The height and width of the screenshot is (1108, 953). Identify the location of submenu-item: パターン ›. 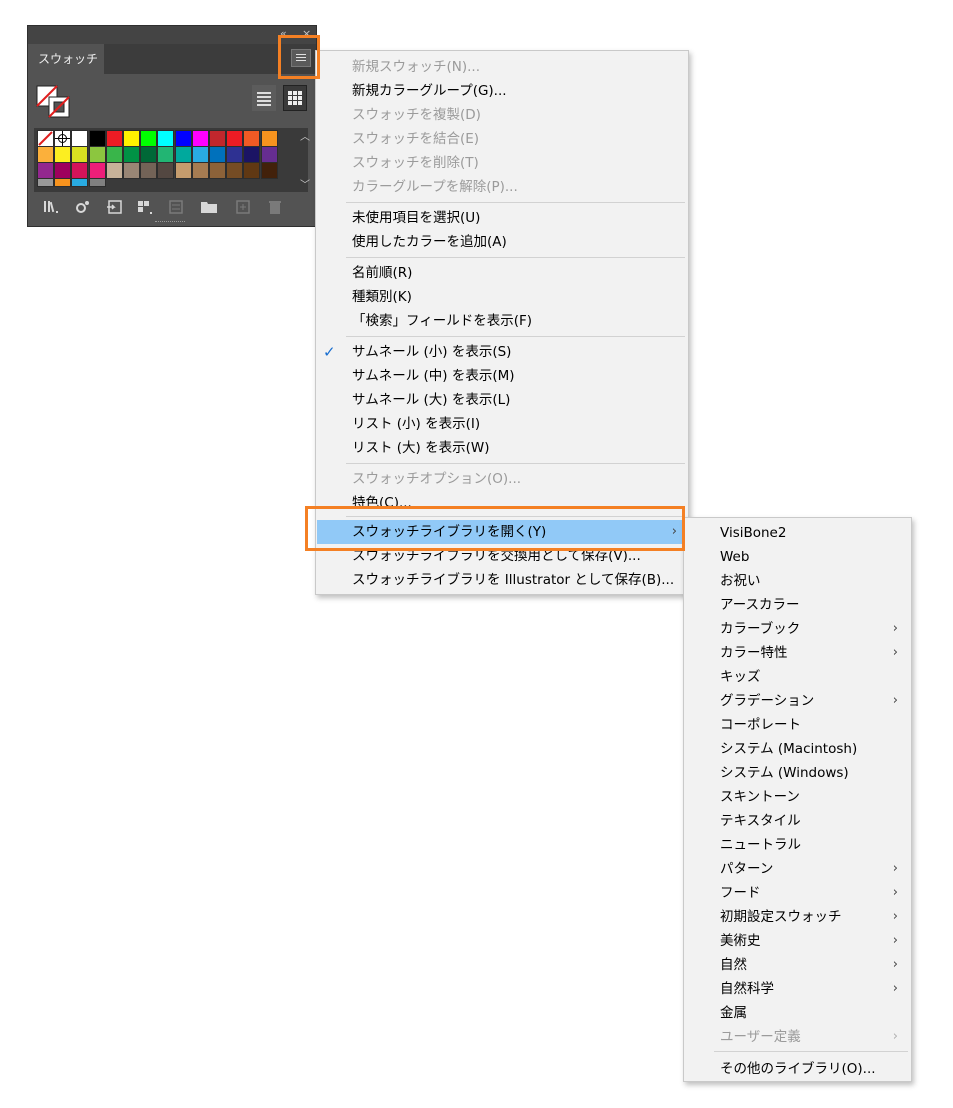
(797, 869).